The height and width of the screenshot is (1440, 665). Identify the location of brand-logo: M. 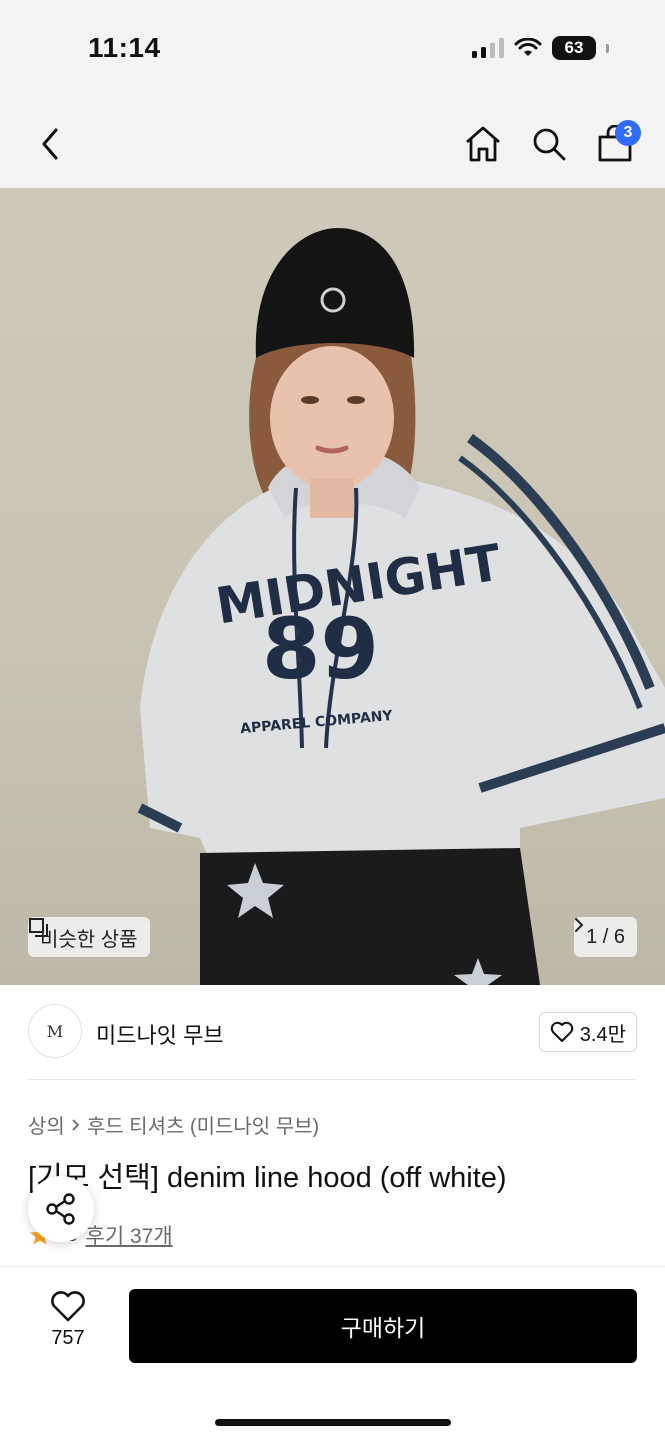
(55, 1031).